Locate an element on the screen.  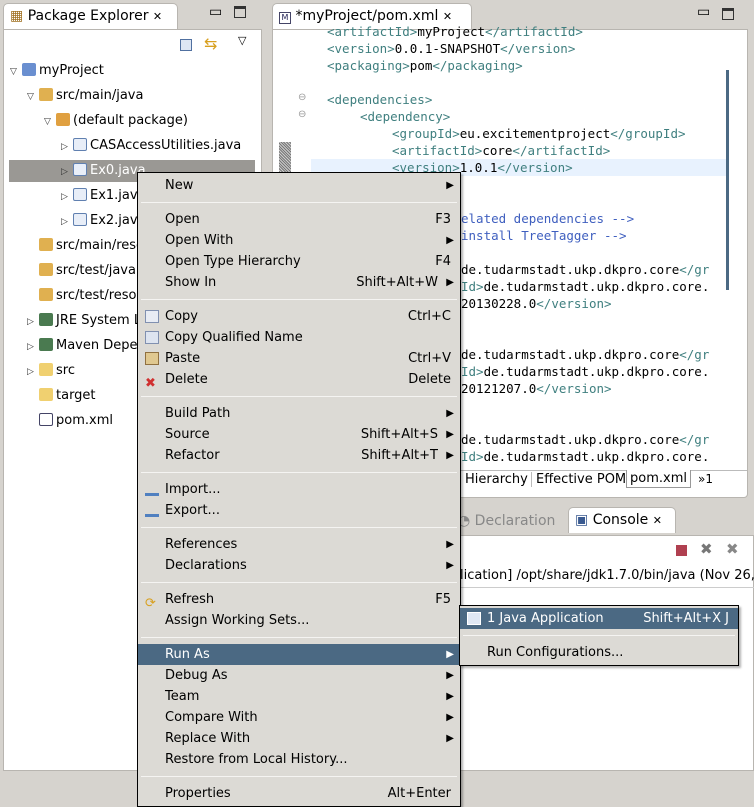
menu-item-label: Compare With is located at coordinates (211, 717).